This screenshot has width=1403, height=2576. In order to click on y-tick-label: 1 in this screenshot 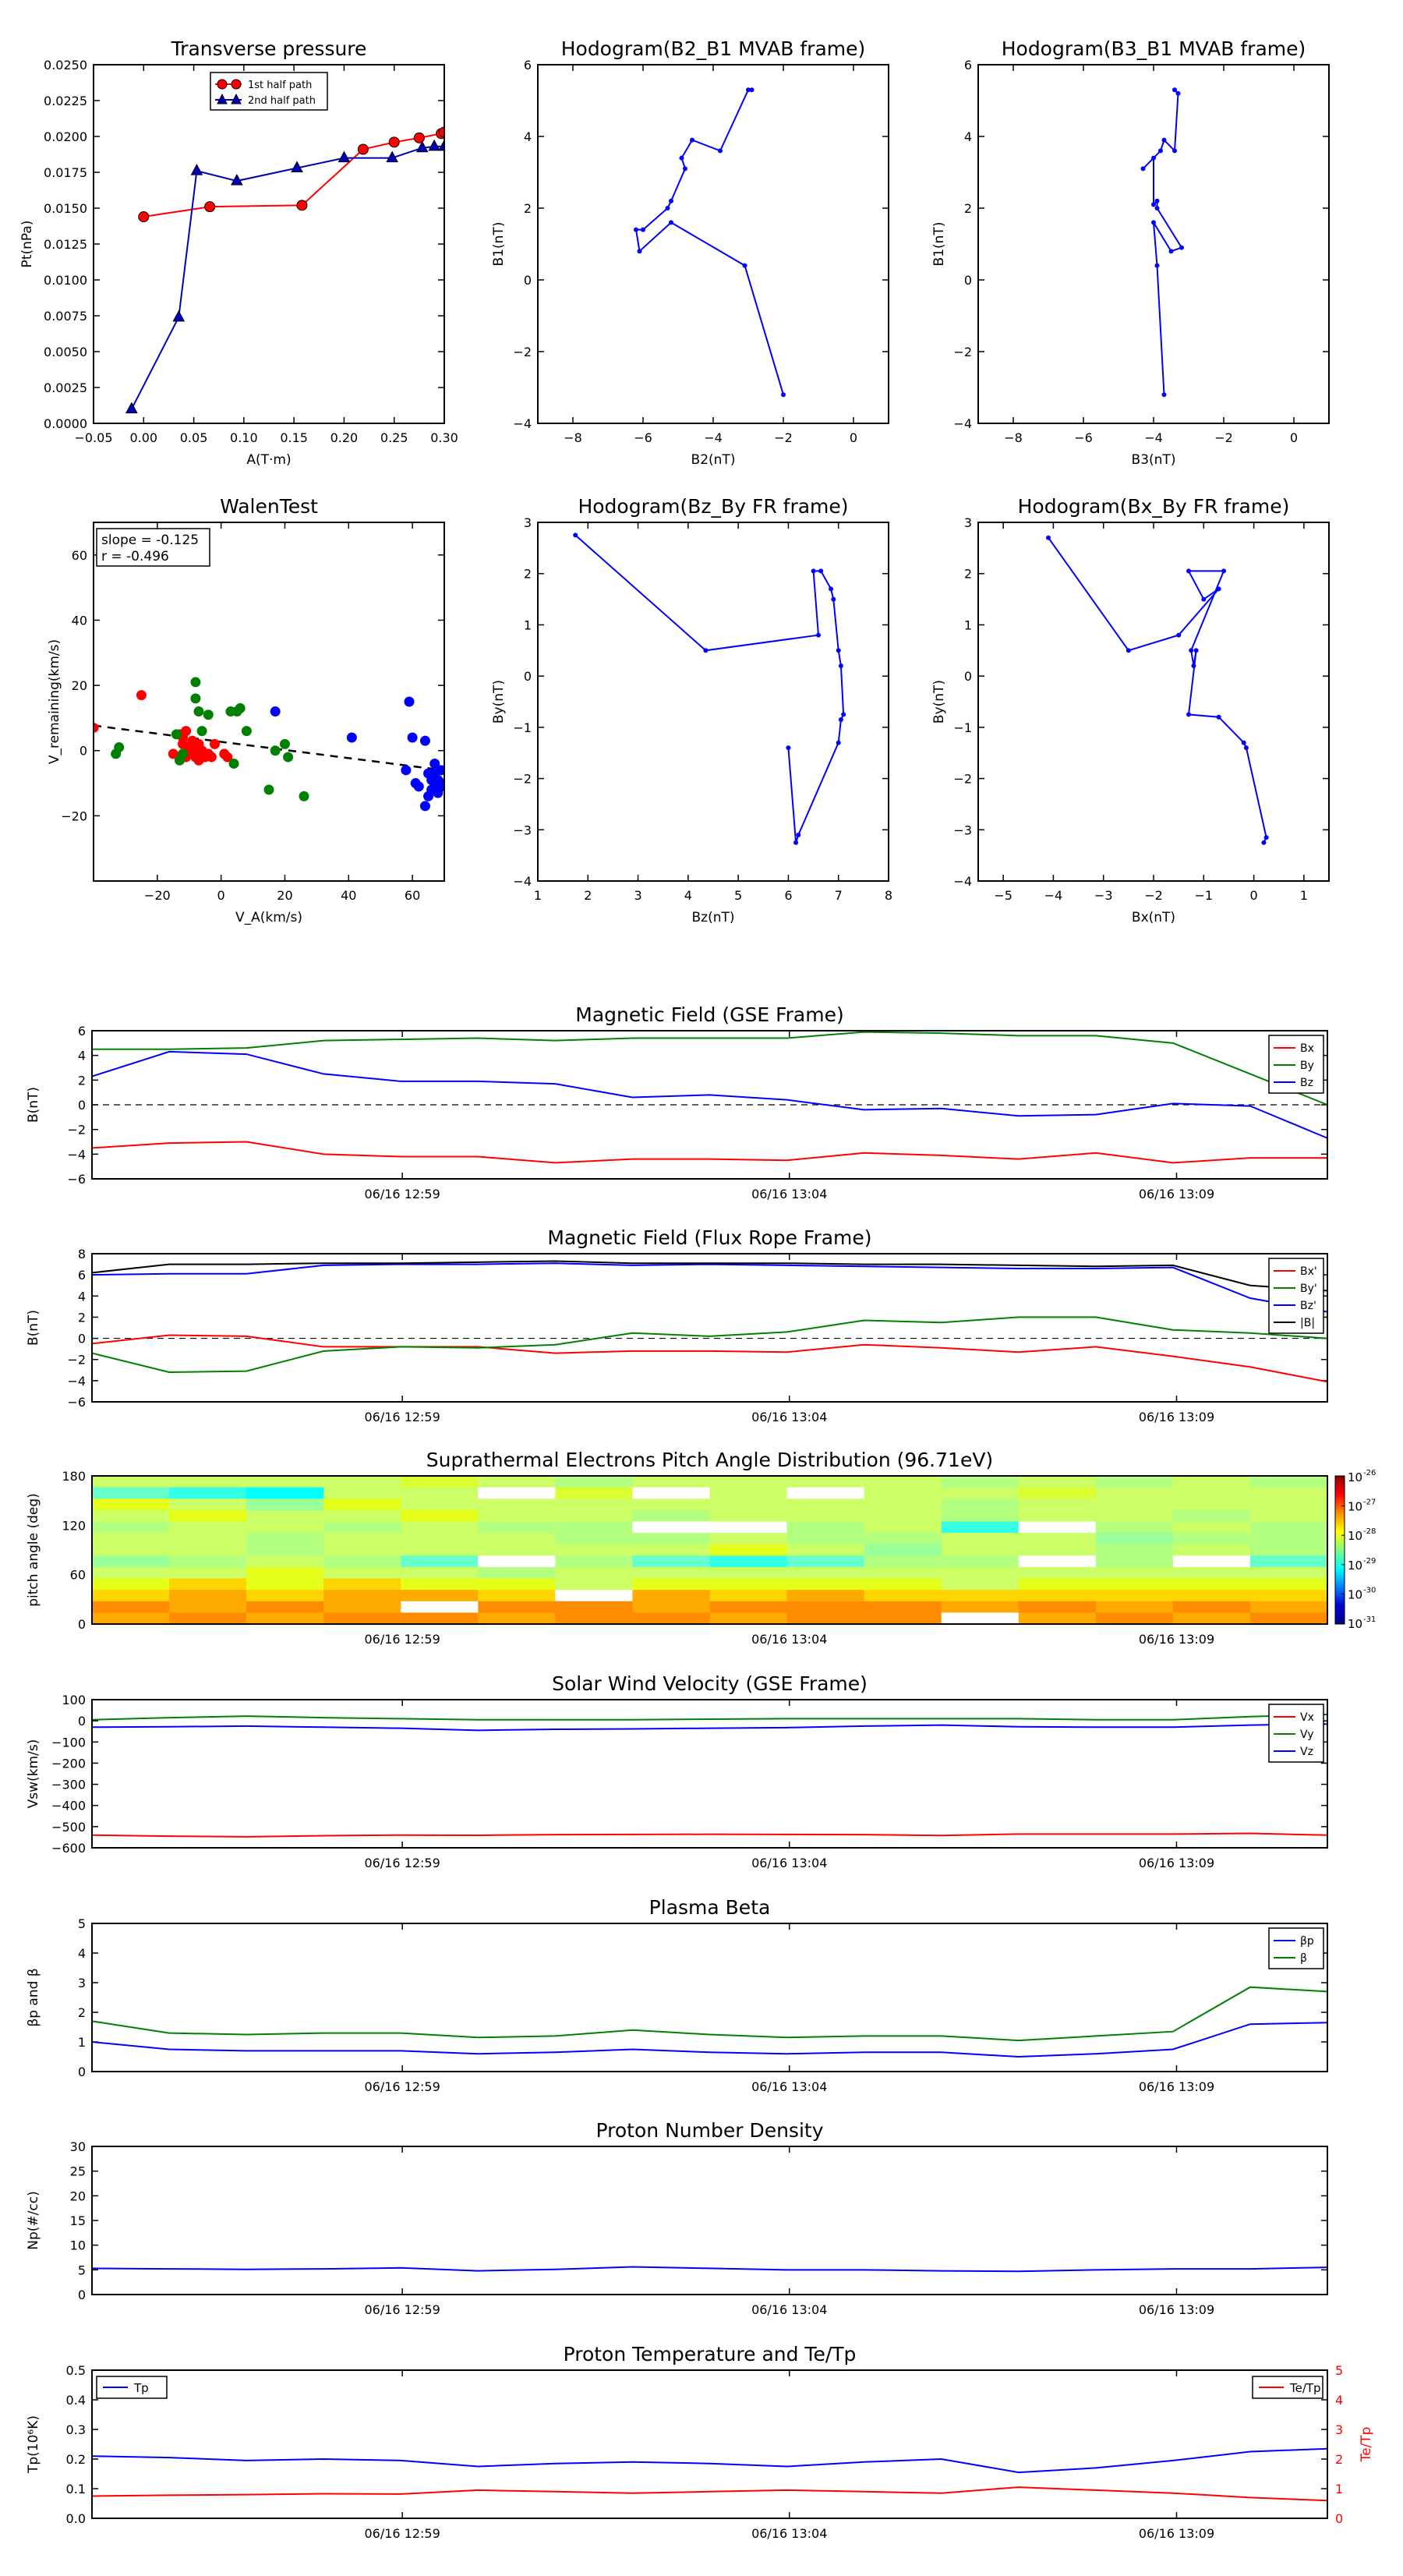, I will do `click(82, 2042)`.